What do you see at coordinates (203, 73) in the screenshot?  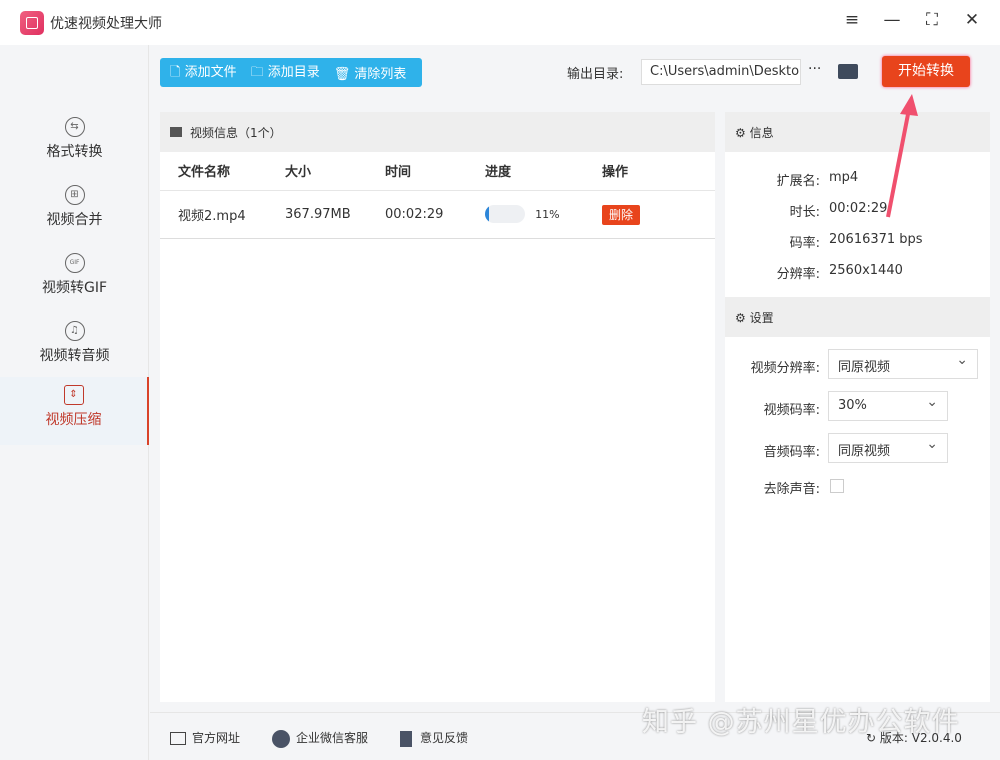 I see `add-file-button: 🗋 添加文件` at bounding box center [203, 73].